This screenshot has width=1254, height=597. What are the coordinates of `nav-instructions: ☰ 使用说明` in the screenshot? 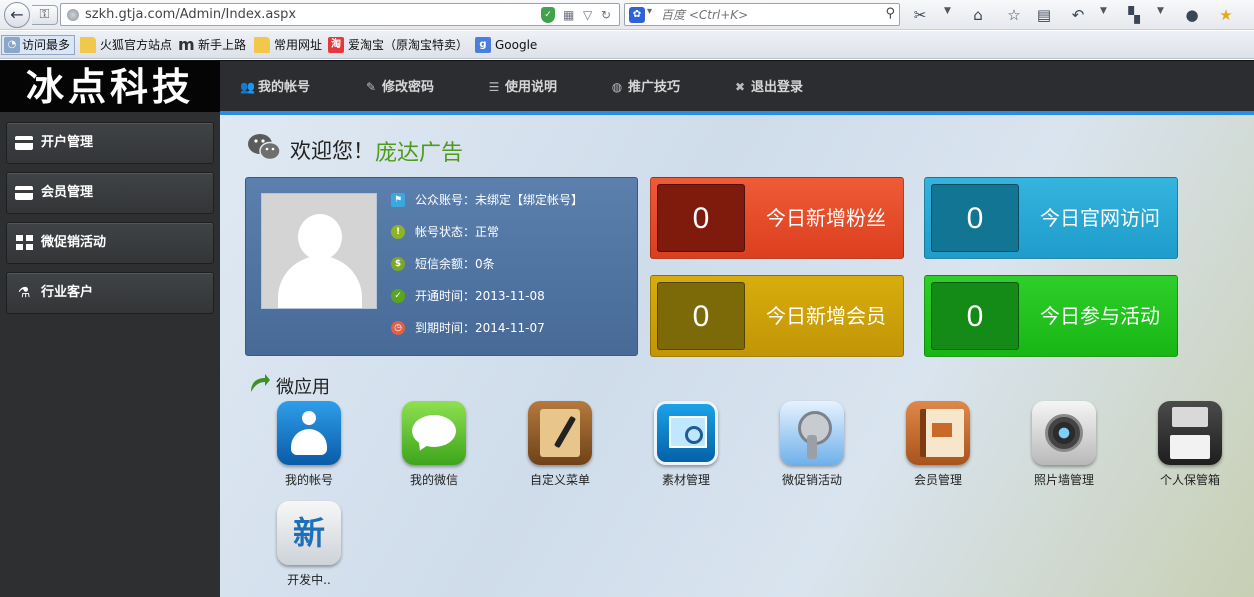 It's located at (522, 87).